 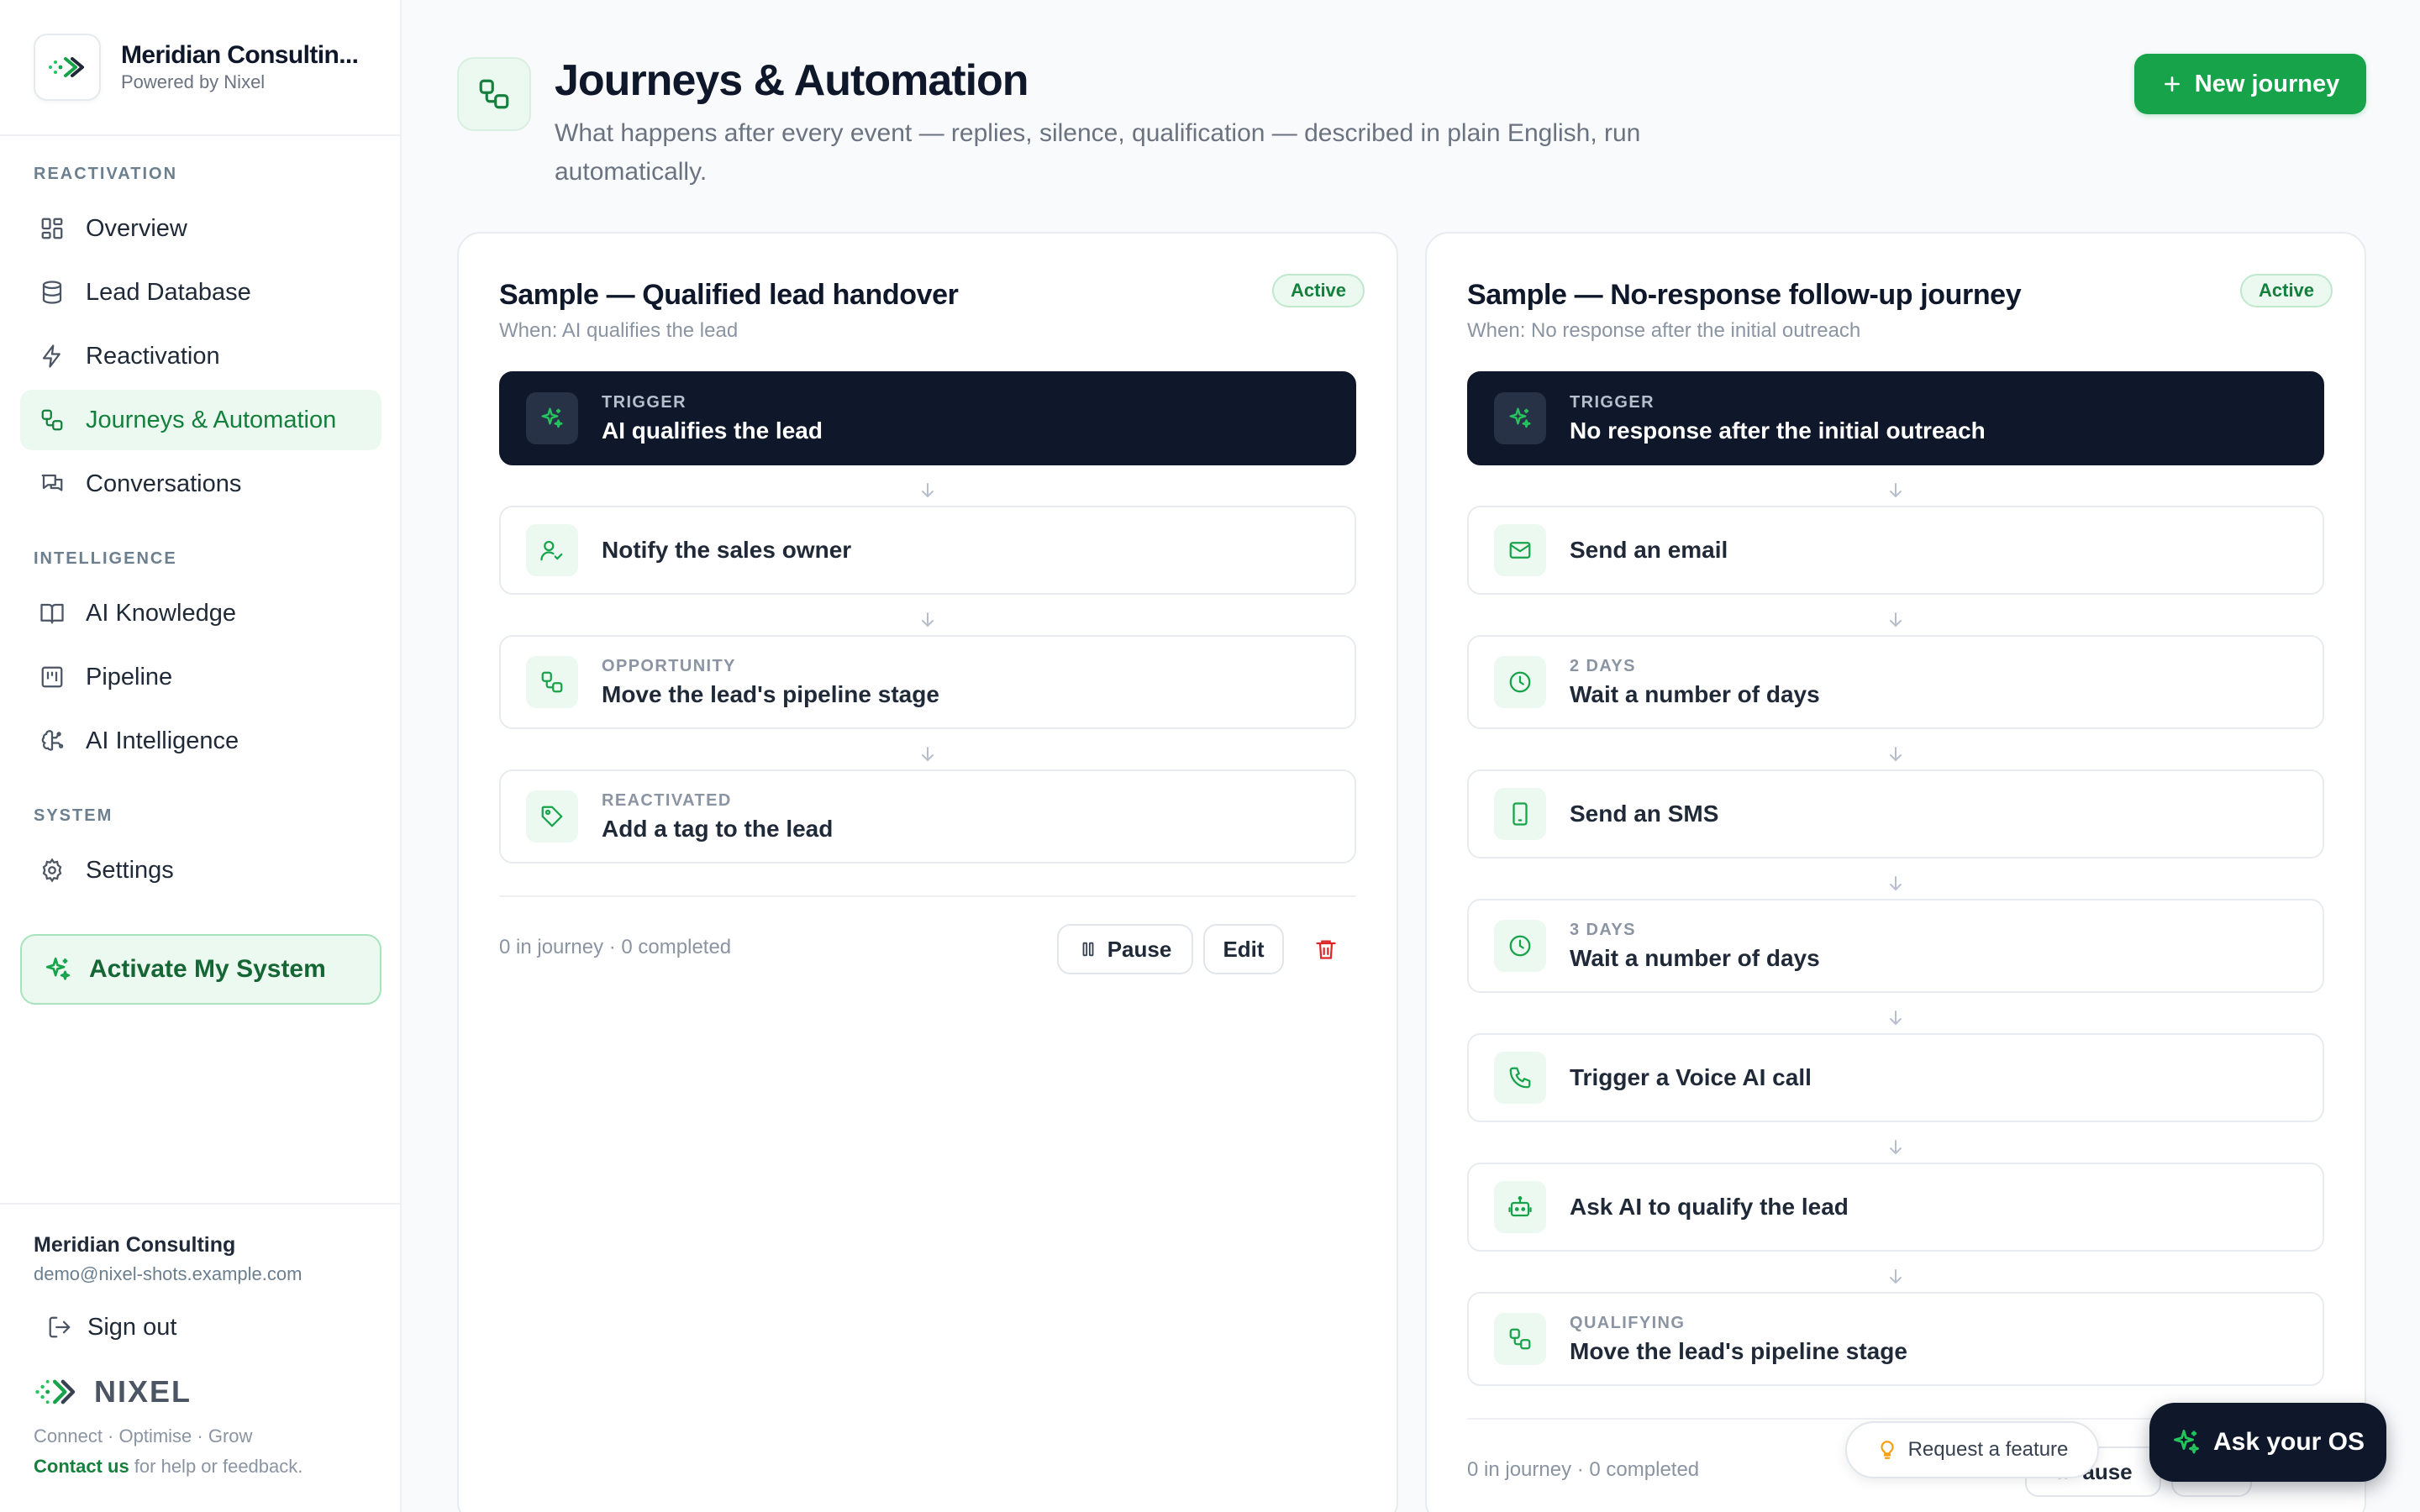 I want to click on step-tag: 2 DAYS, so click(x=1603, y=665).